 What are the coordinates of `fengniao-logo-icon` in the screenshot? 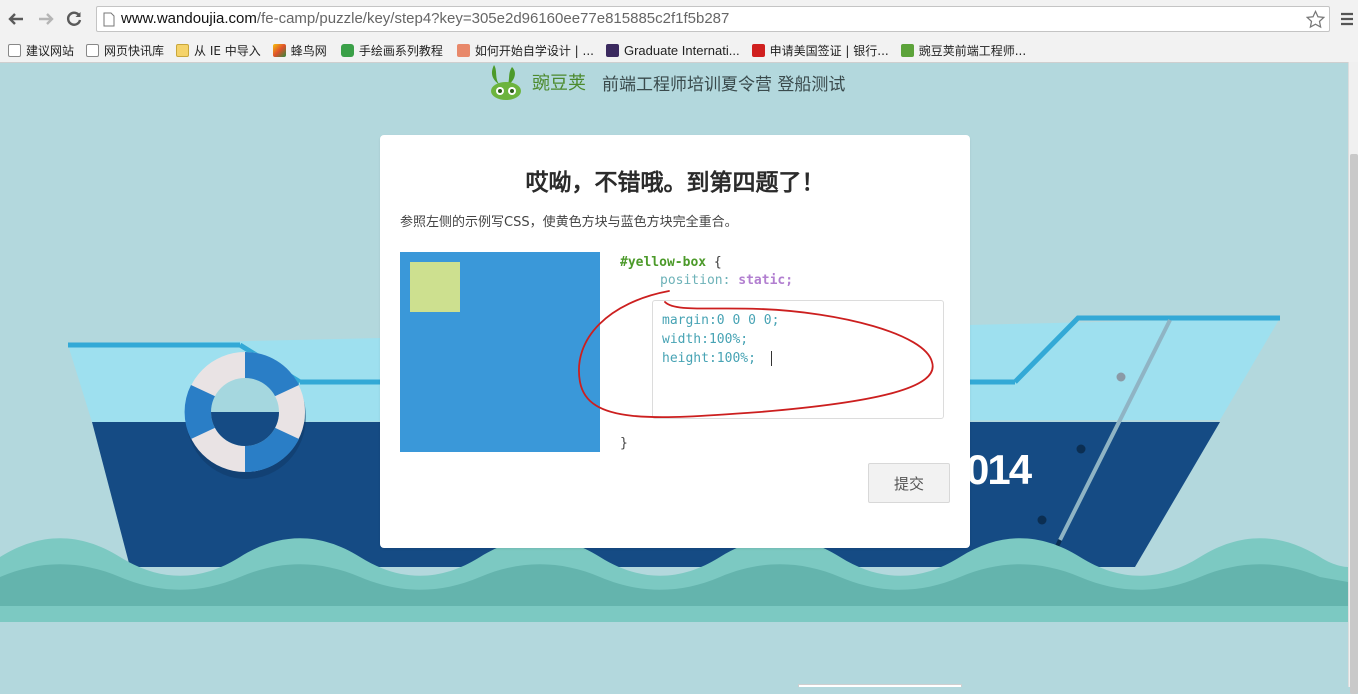 It's located at (279, 50).